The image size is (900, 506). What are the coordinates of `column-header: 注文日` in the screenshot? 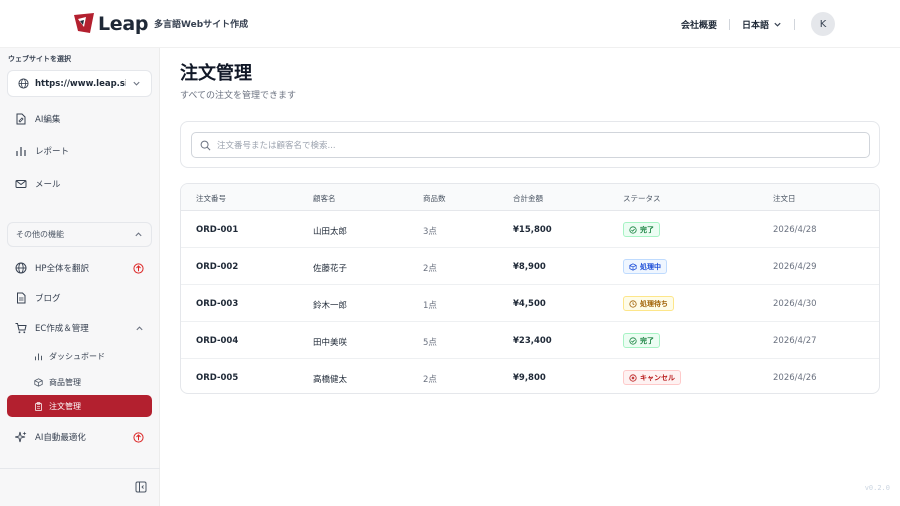 It's located at (784, 198).